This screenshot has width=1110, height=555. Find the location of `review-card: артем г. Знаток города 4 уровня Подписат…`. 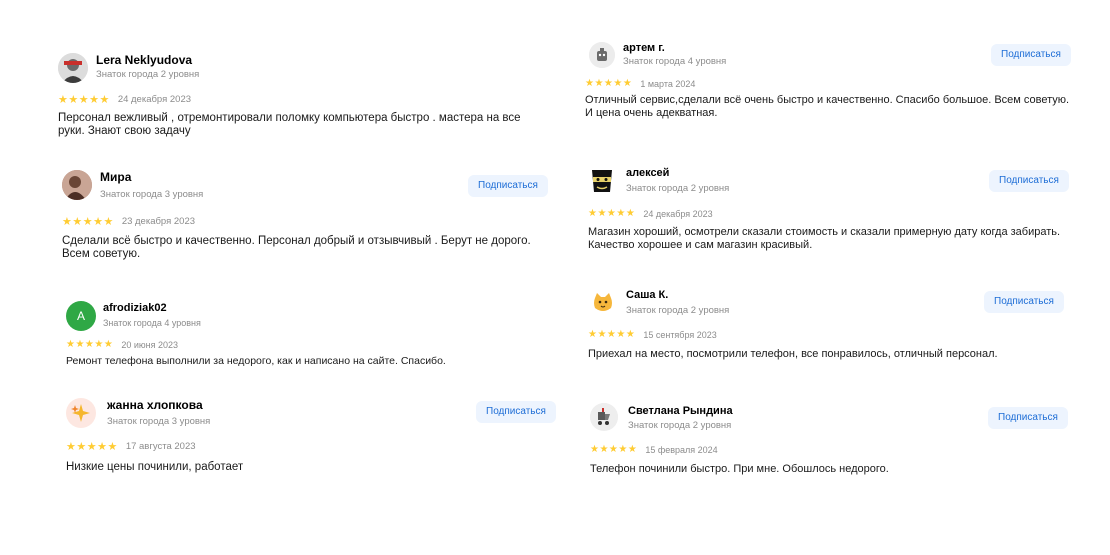

review-card: артем г. Знаток города 4 уровня Подписат… is located at coordinates (832, 87).